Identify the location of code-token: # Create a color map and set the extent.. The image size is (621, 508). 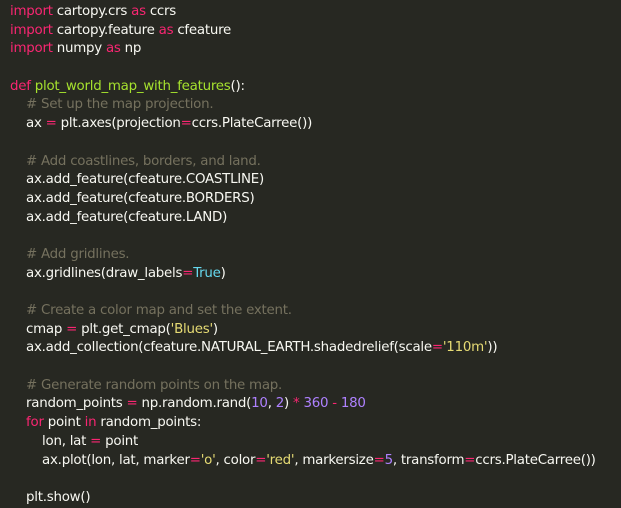
(159, 310).